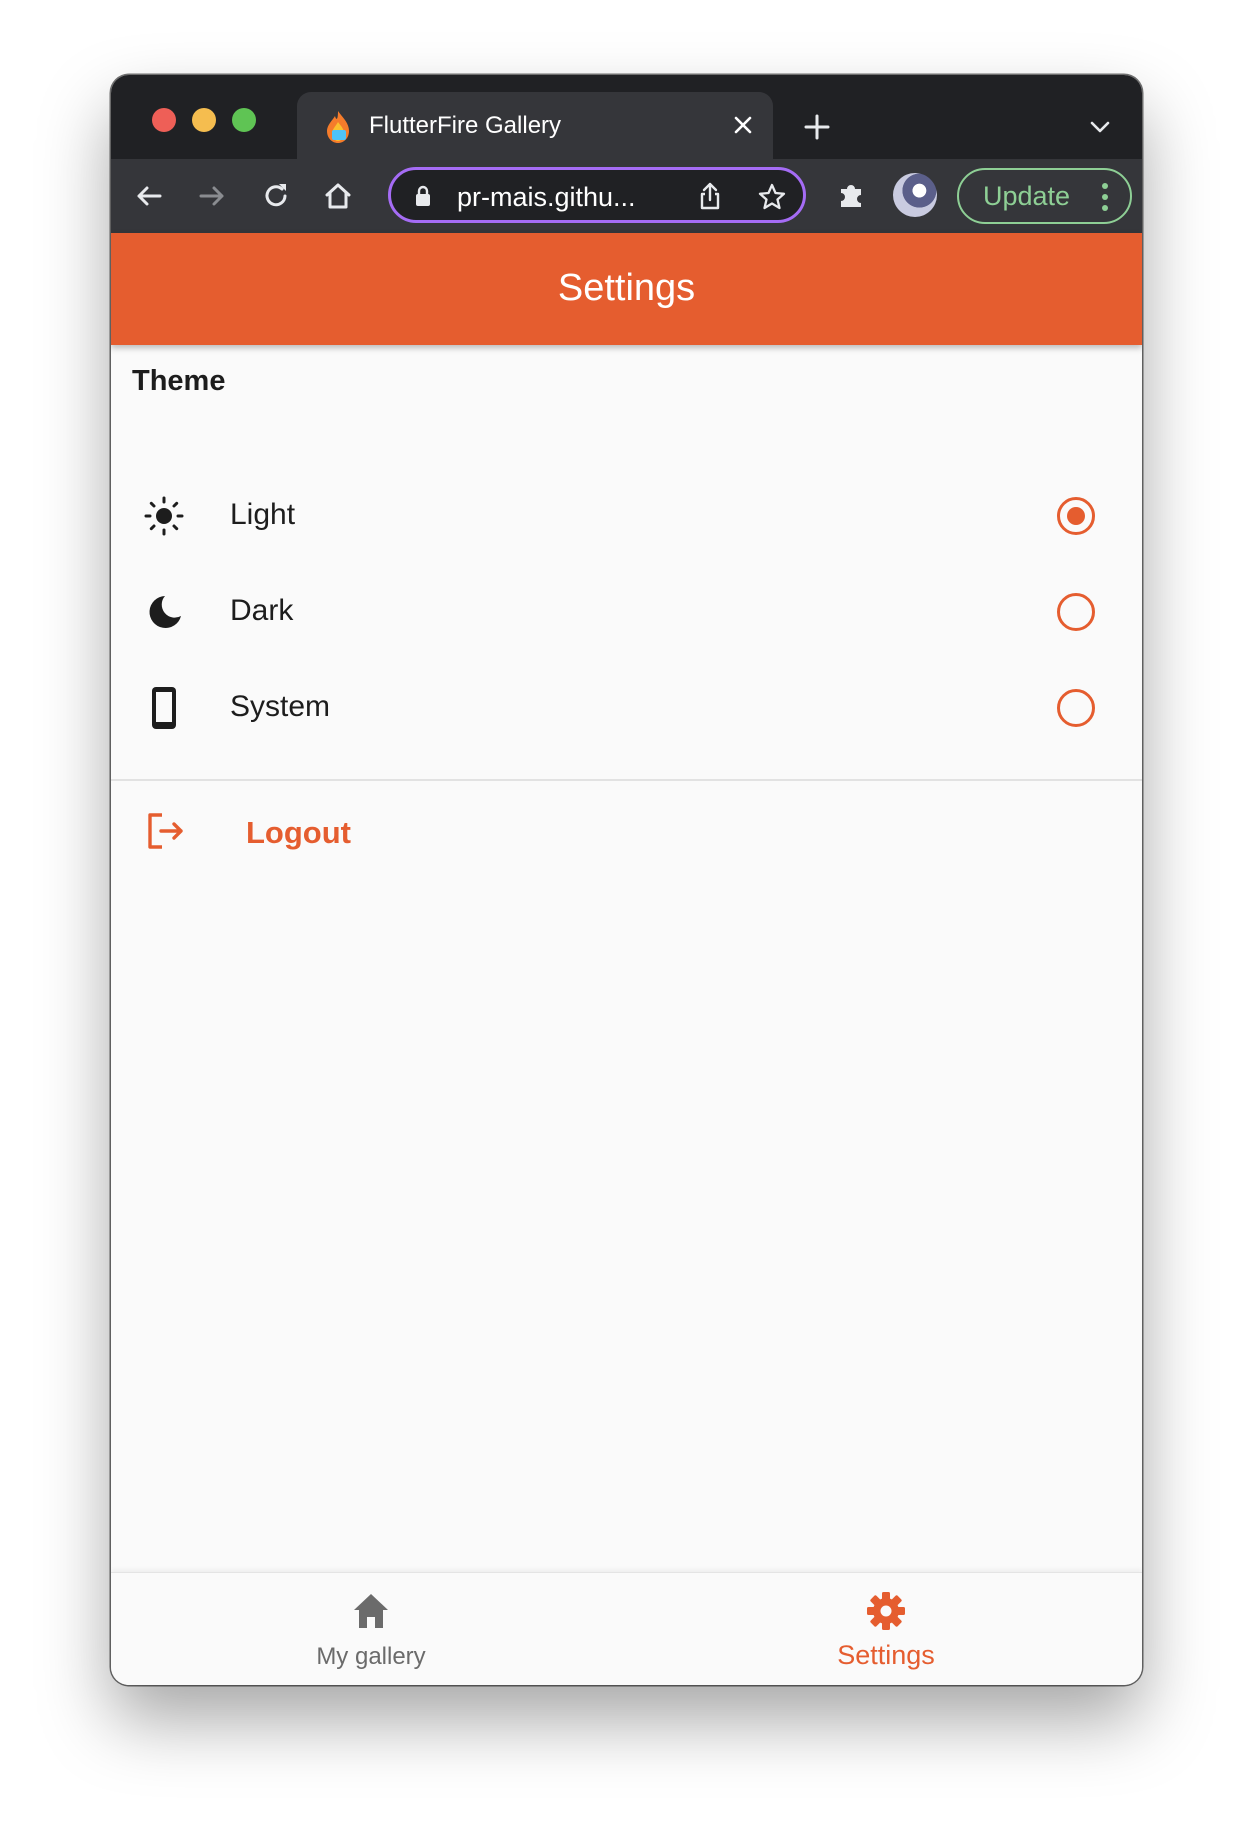 This screenshot has width=1260, height=1842. I want to click on home-button-icon, so click(338, 196).